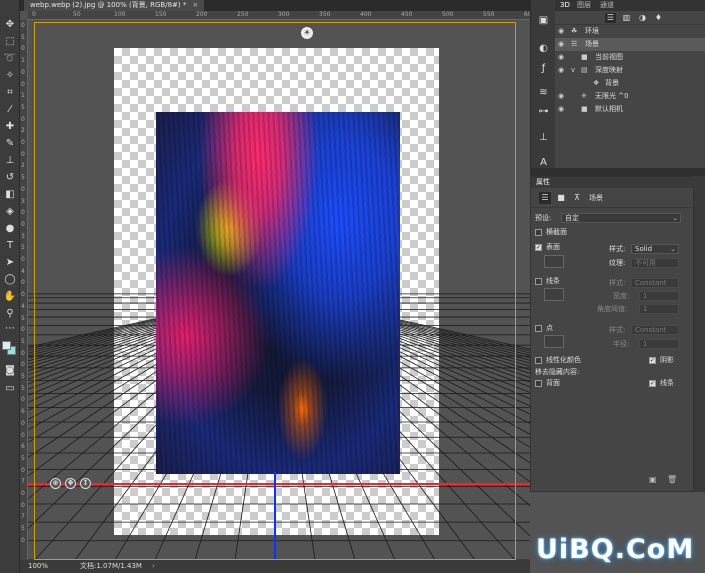  Describe the element at coordinates (584, 5) in the screenshot. I see `tab-layers: 图层` at that location.